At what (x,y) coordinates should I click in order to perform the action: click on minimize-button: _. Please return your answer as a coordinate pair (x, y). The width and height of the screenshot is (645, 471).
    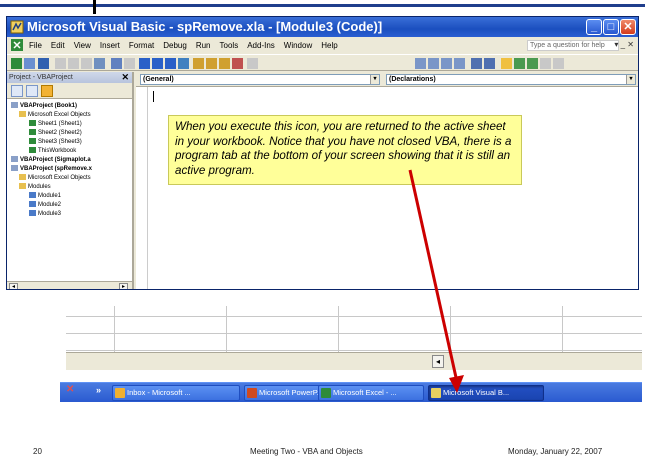
    Looking at the image, I should click on (594, 27).